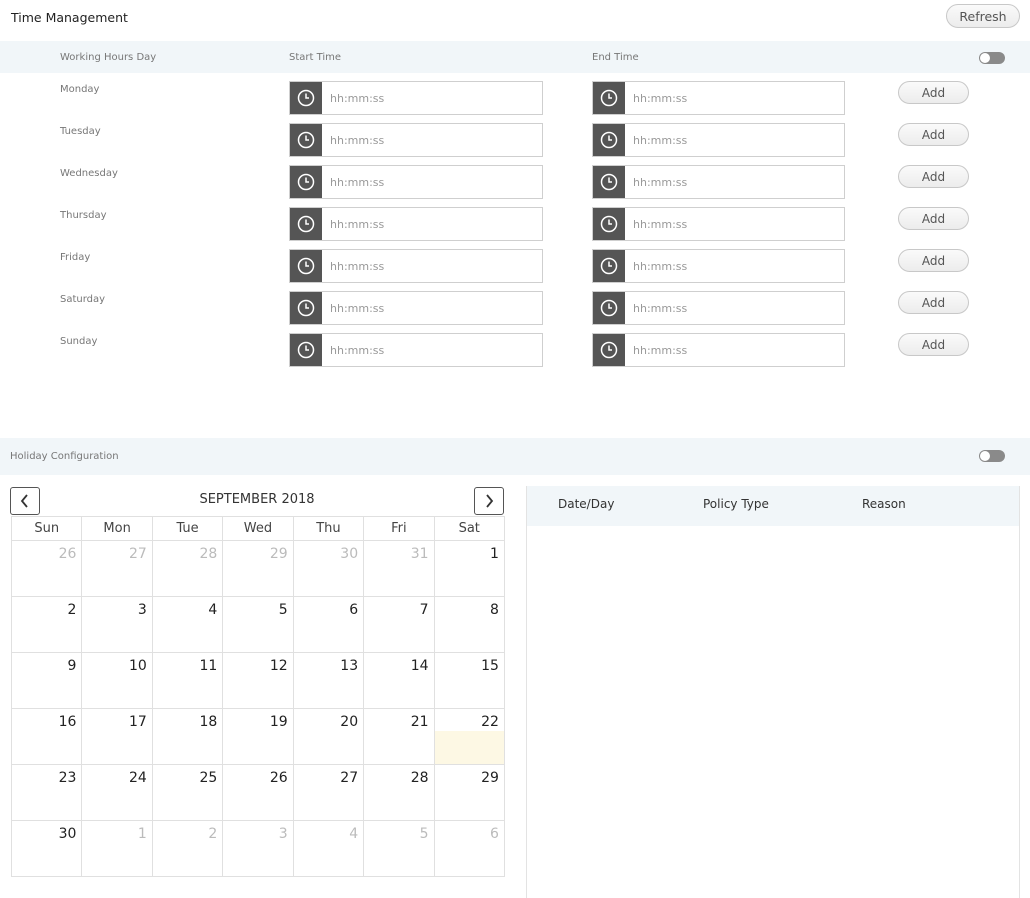 This screenshot has height=898, width=1030. Describe the element at coordinates (469, 680) in the screenshot. I see `calendar-day: 15` at that location.